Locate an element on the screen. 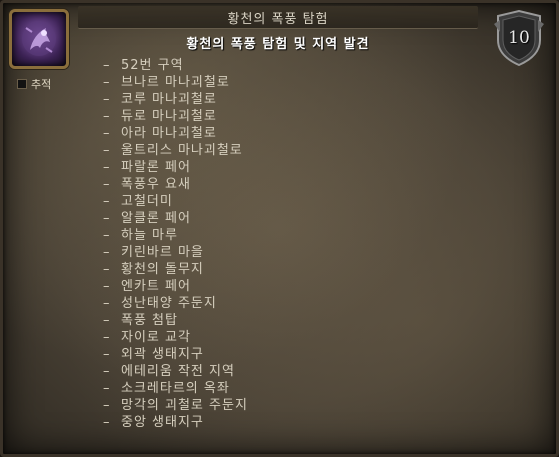  criteria-label: 듀로 마나괴철로 is located at coordinates (169, 116).